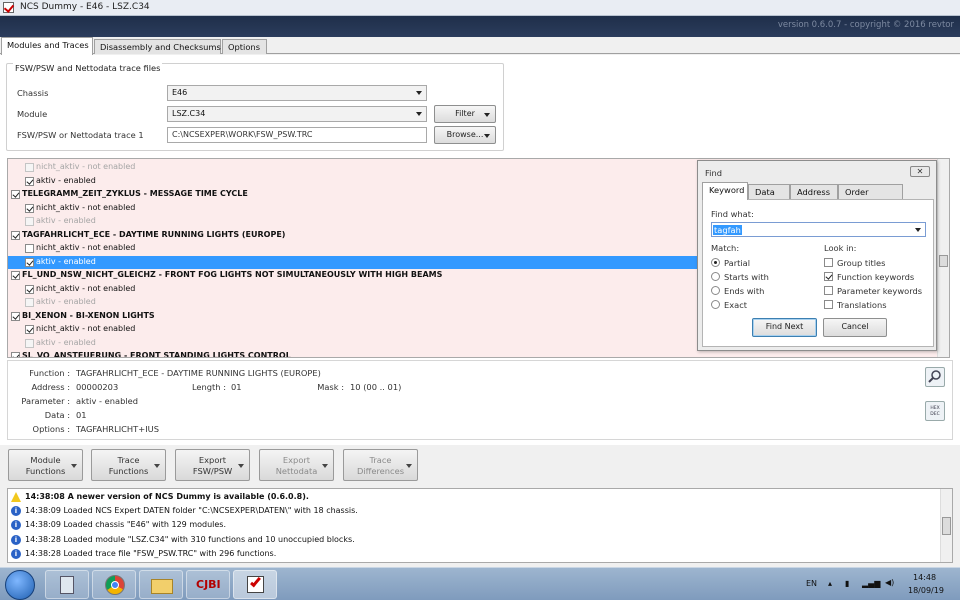 This screenshot has height=600, width=960. I want to click on find-tab-keyword: Keyword, so click(725, 191).